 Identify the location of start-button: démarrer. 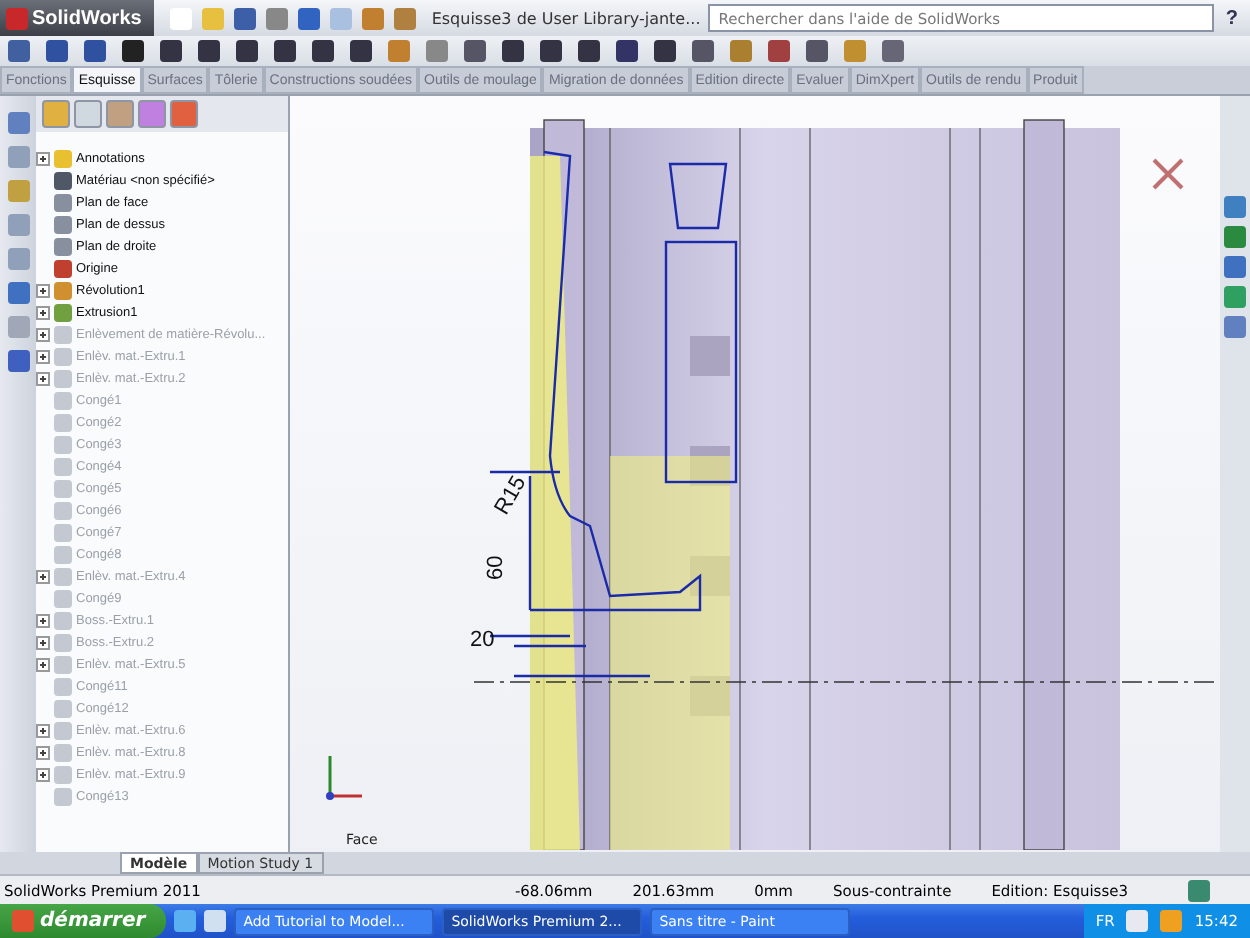
(83, 921).